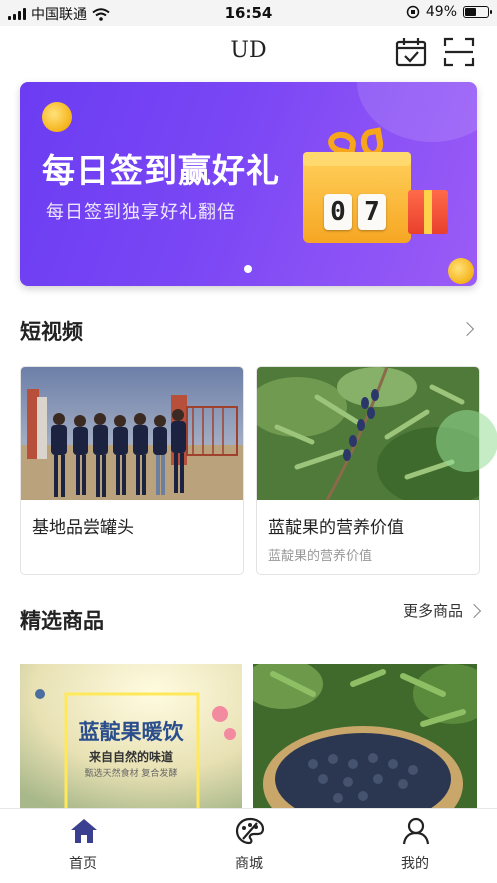  I want to click on tab-label: 商城, so click(249, 864).